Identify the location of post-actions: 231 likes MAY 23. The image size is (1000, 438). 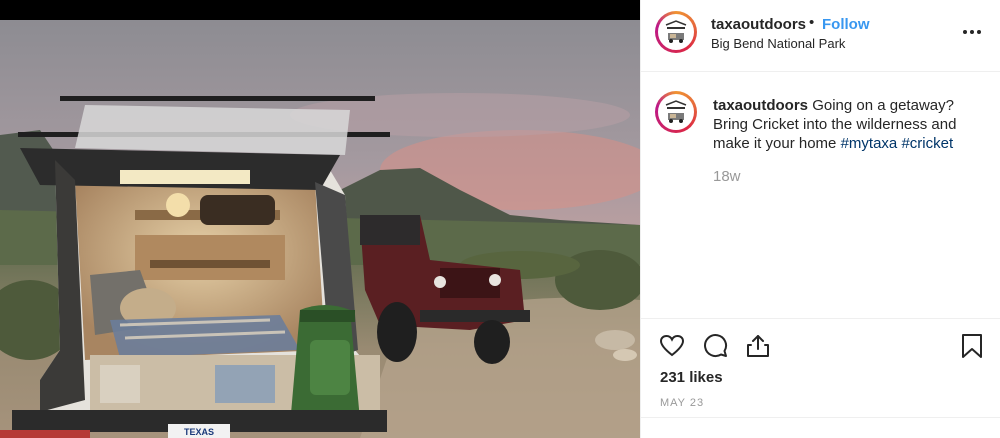
(820, 378).